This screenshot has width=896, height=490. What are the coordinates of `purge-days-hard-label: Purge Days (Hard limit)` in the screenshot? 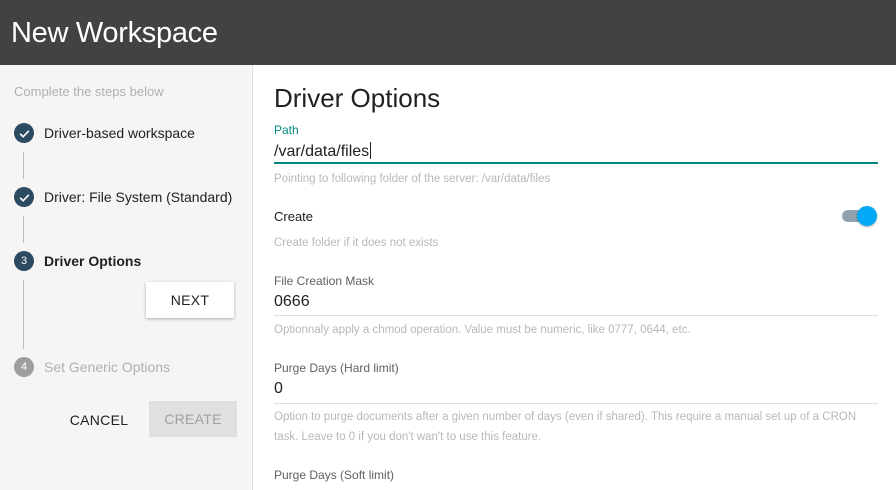 It's located at (336, 368).